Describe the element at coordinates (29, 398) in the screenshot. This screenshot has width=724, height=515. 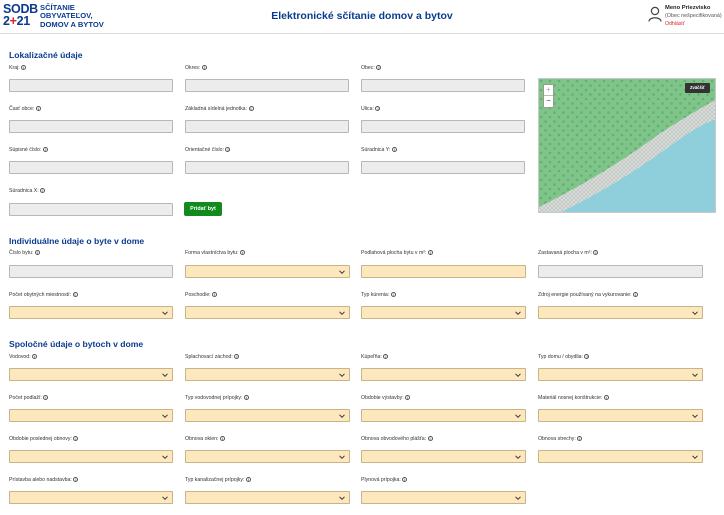
I see `label-pocet-podlazi: Počet podlaží: i` at that location.